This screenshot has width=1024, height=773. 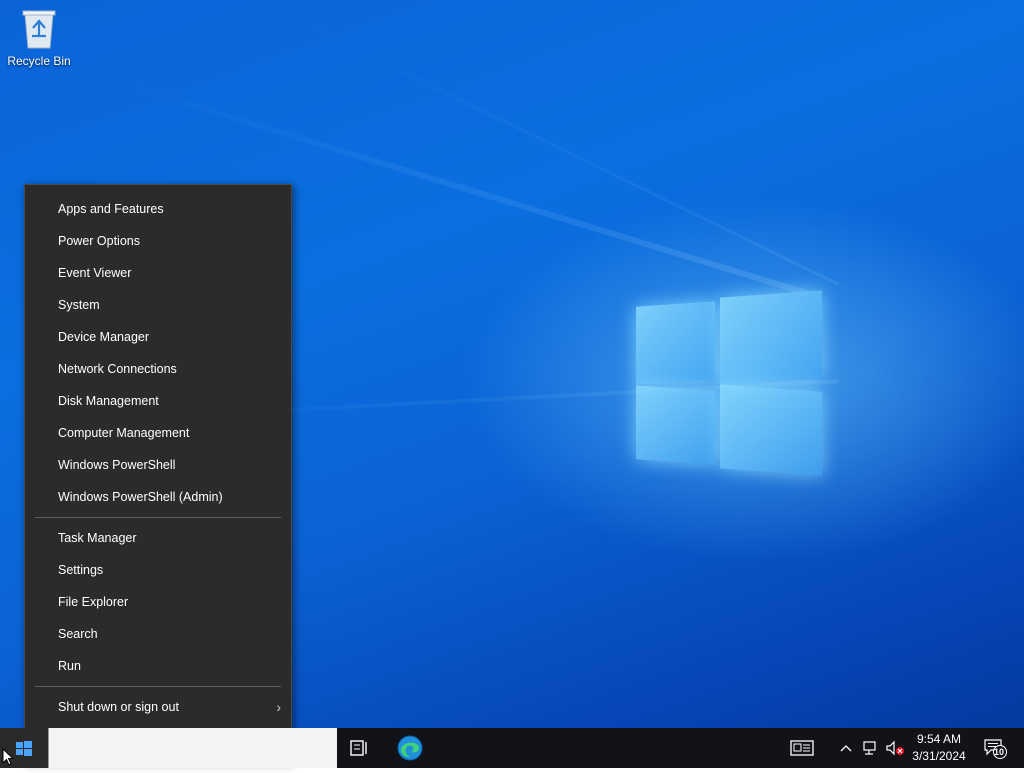 What do you see at coordinates (998, 752) in the screenshot?
I see `notification-count-badge: 10` at bounding box center [998, 752].